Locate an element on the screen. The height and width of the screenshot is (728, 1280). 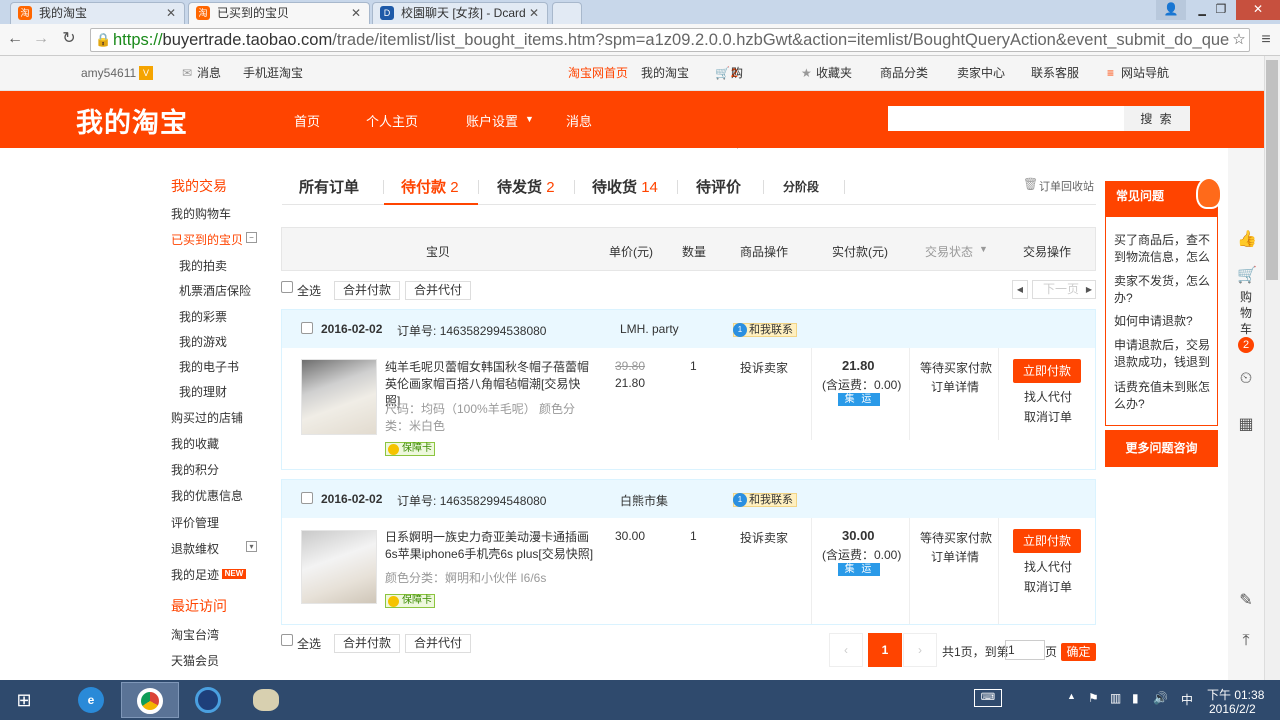
sidebar-item-finance: 我的理财 is located at coordinates (203, 391).